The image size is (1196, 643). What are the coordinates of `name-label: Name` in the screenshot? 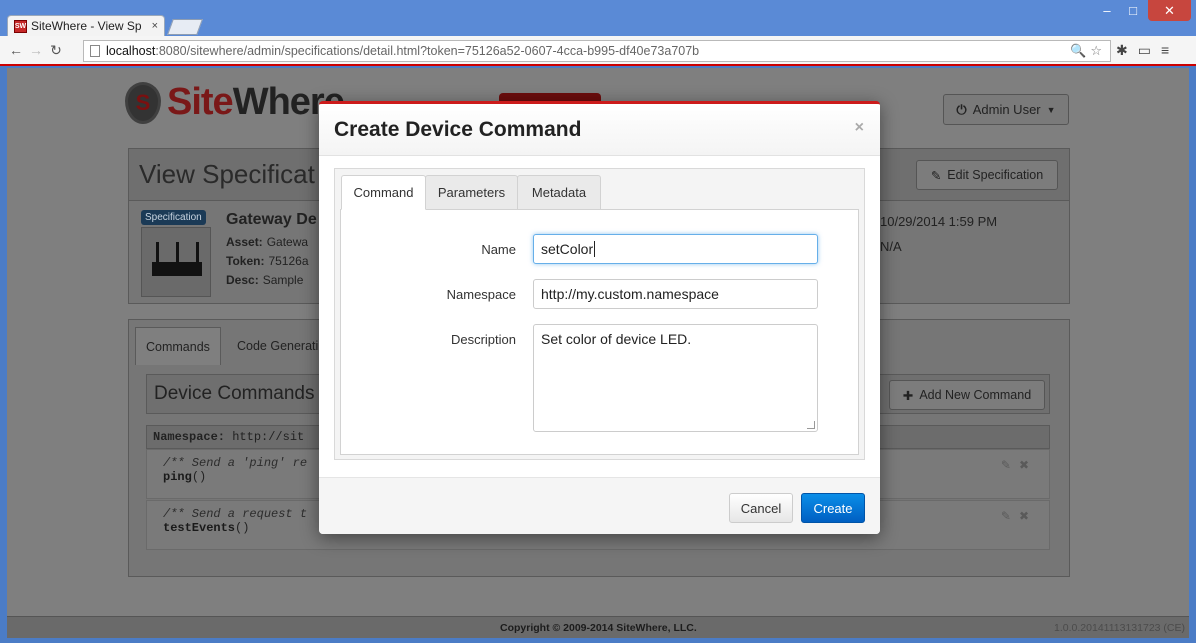 It's located at (498, 249).